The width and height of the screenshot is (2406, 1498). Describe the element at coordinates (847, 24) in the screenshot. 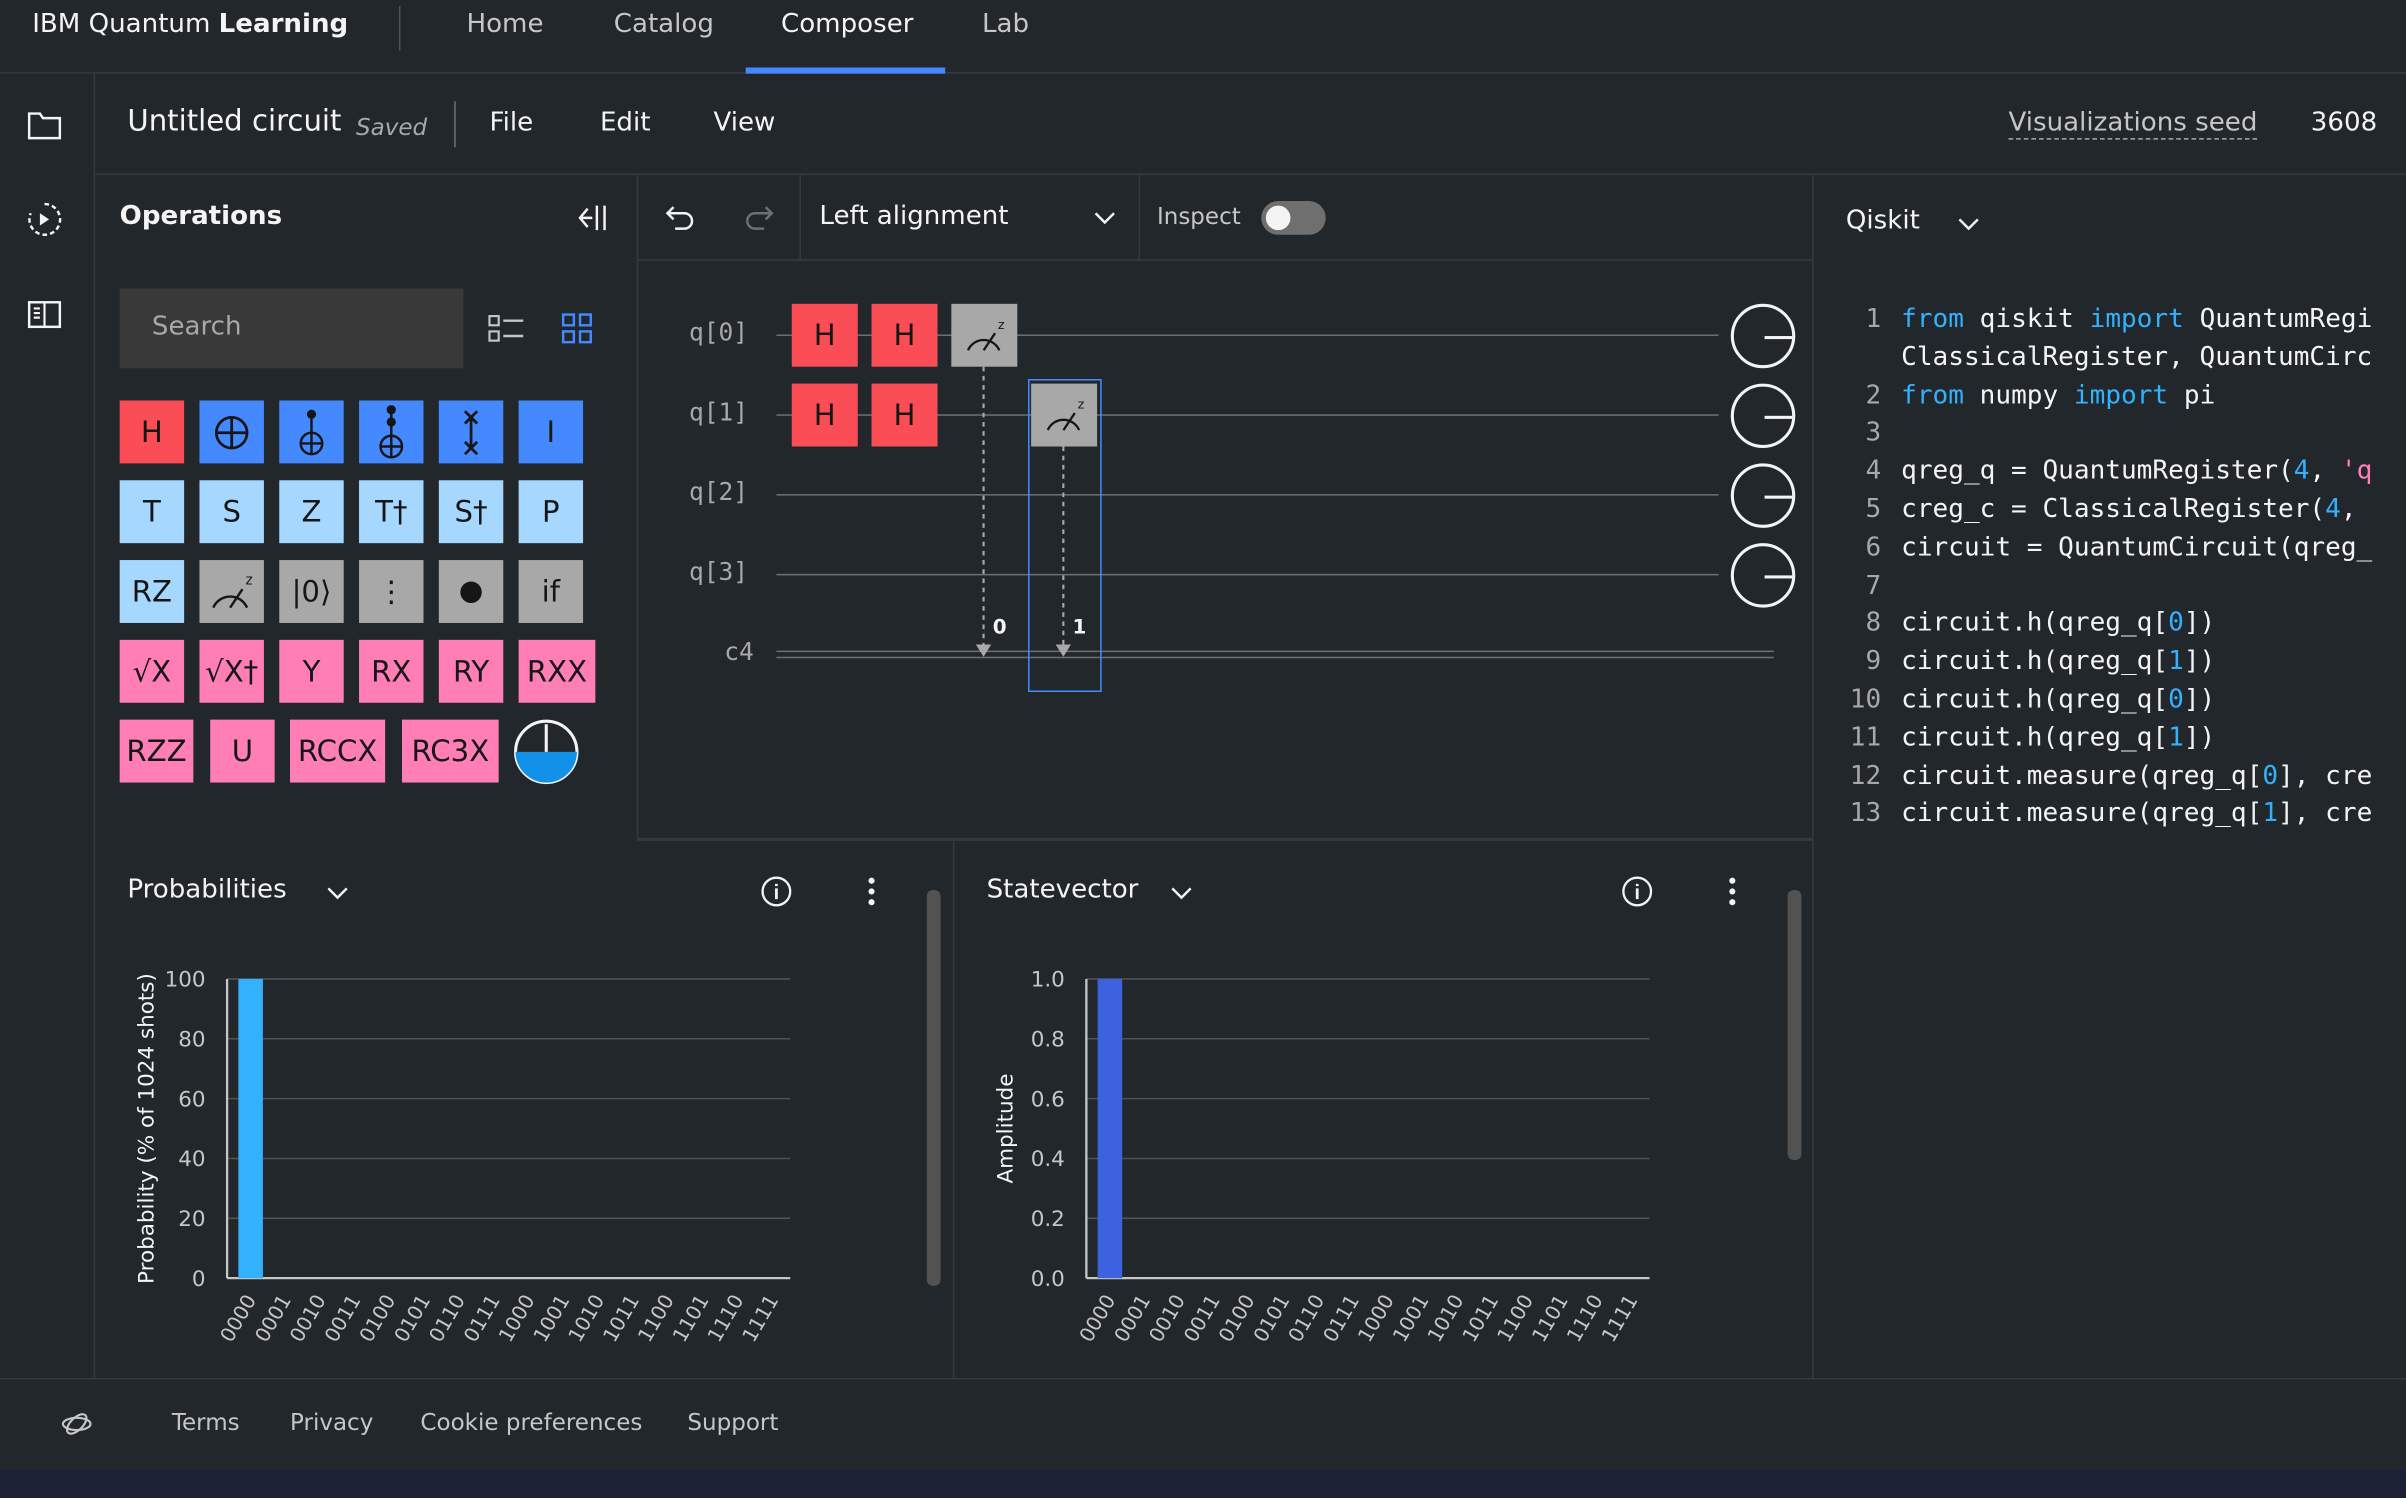

I see `tab-composer: Composer` at that location.